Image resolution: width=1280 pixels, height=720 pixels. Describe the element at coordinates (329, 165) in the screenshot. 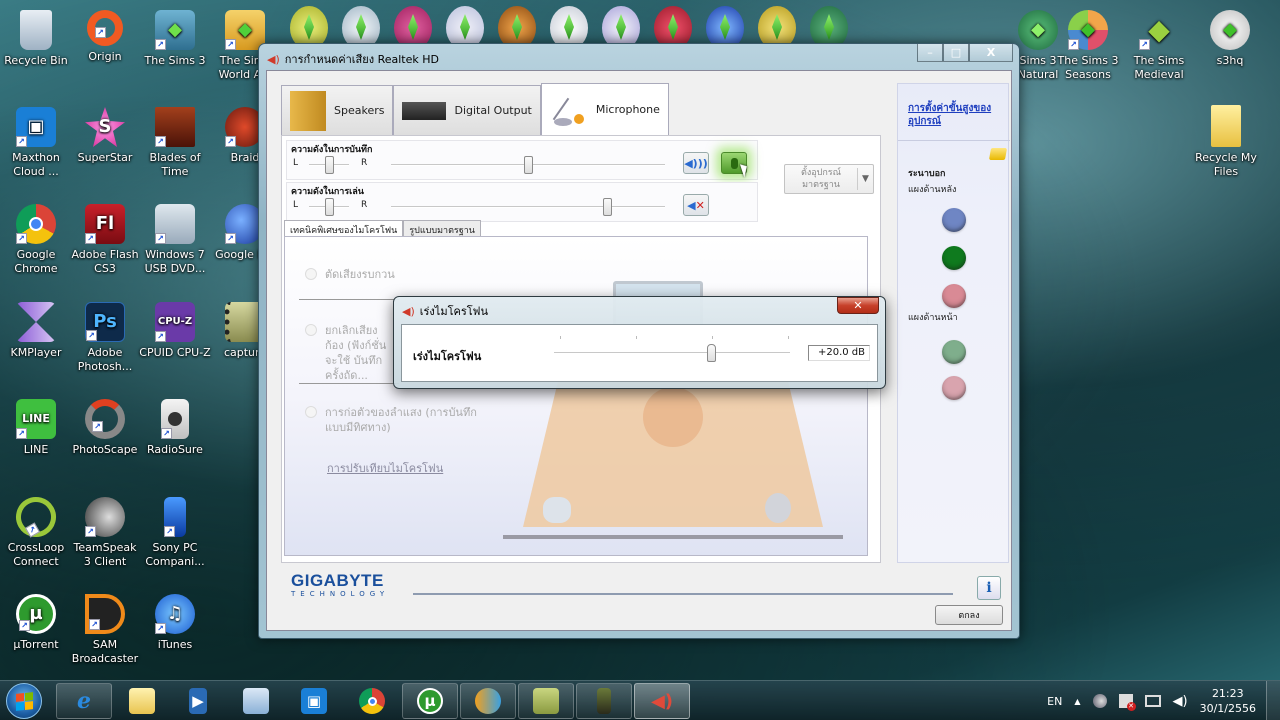

I see `recording-balance-slider` at that location.